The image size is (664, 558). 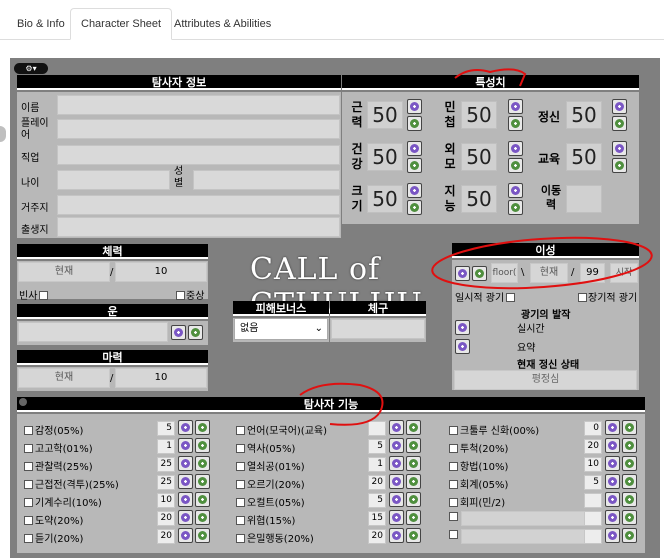 What do you see at coordinates (23, 402) in the screenshot?
I see `skills-toggle-icon` at bounding box center [23, 402].